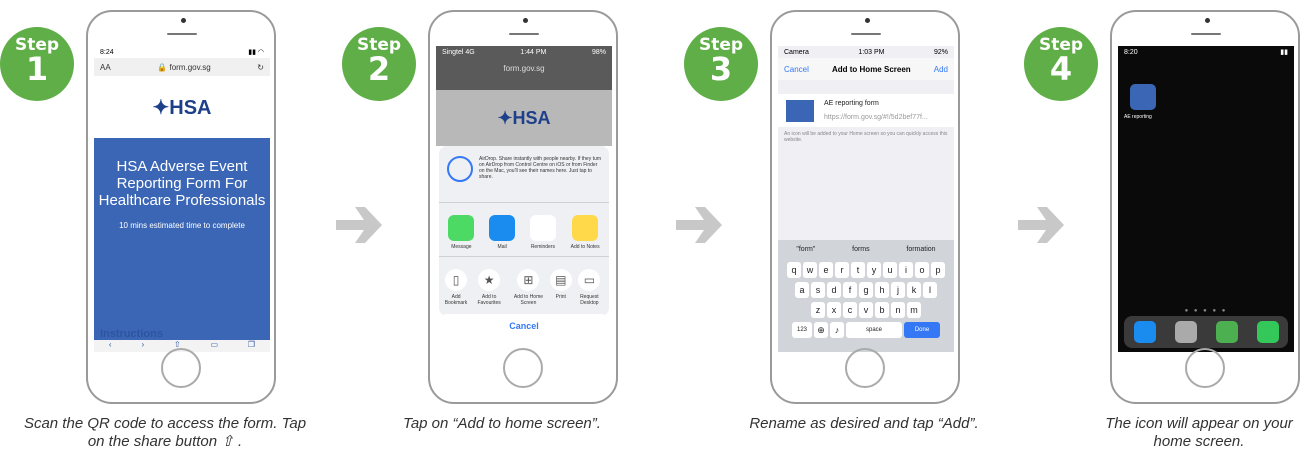 The width and height of the screenshot is (1311, 472). Describe the element at coordinates (1206, 311) in the screenshot. I see `page-dots: ● ● ● ● ●` at that location.